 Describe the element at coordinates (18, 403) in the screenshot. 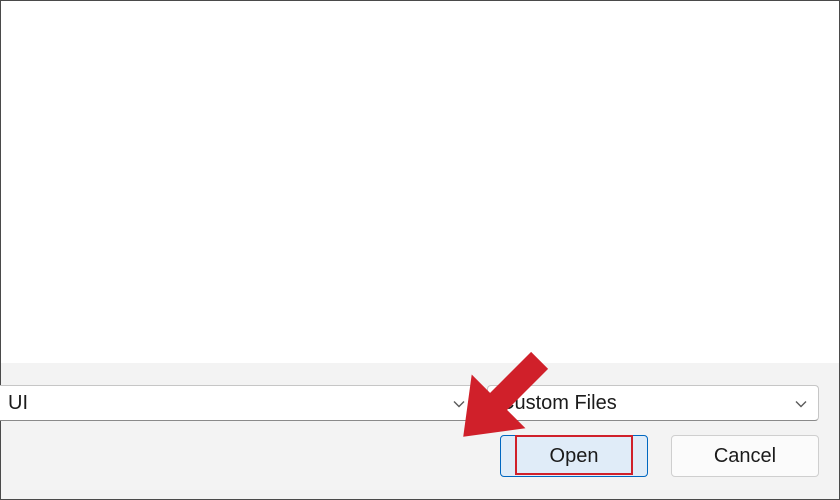

I see `file-name-value: UI` at that location.